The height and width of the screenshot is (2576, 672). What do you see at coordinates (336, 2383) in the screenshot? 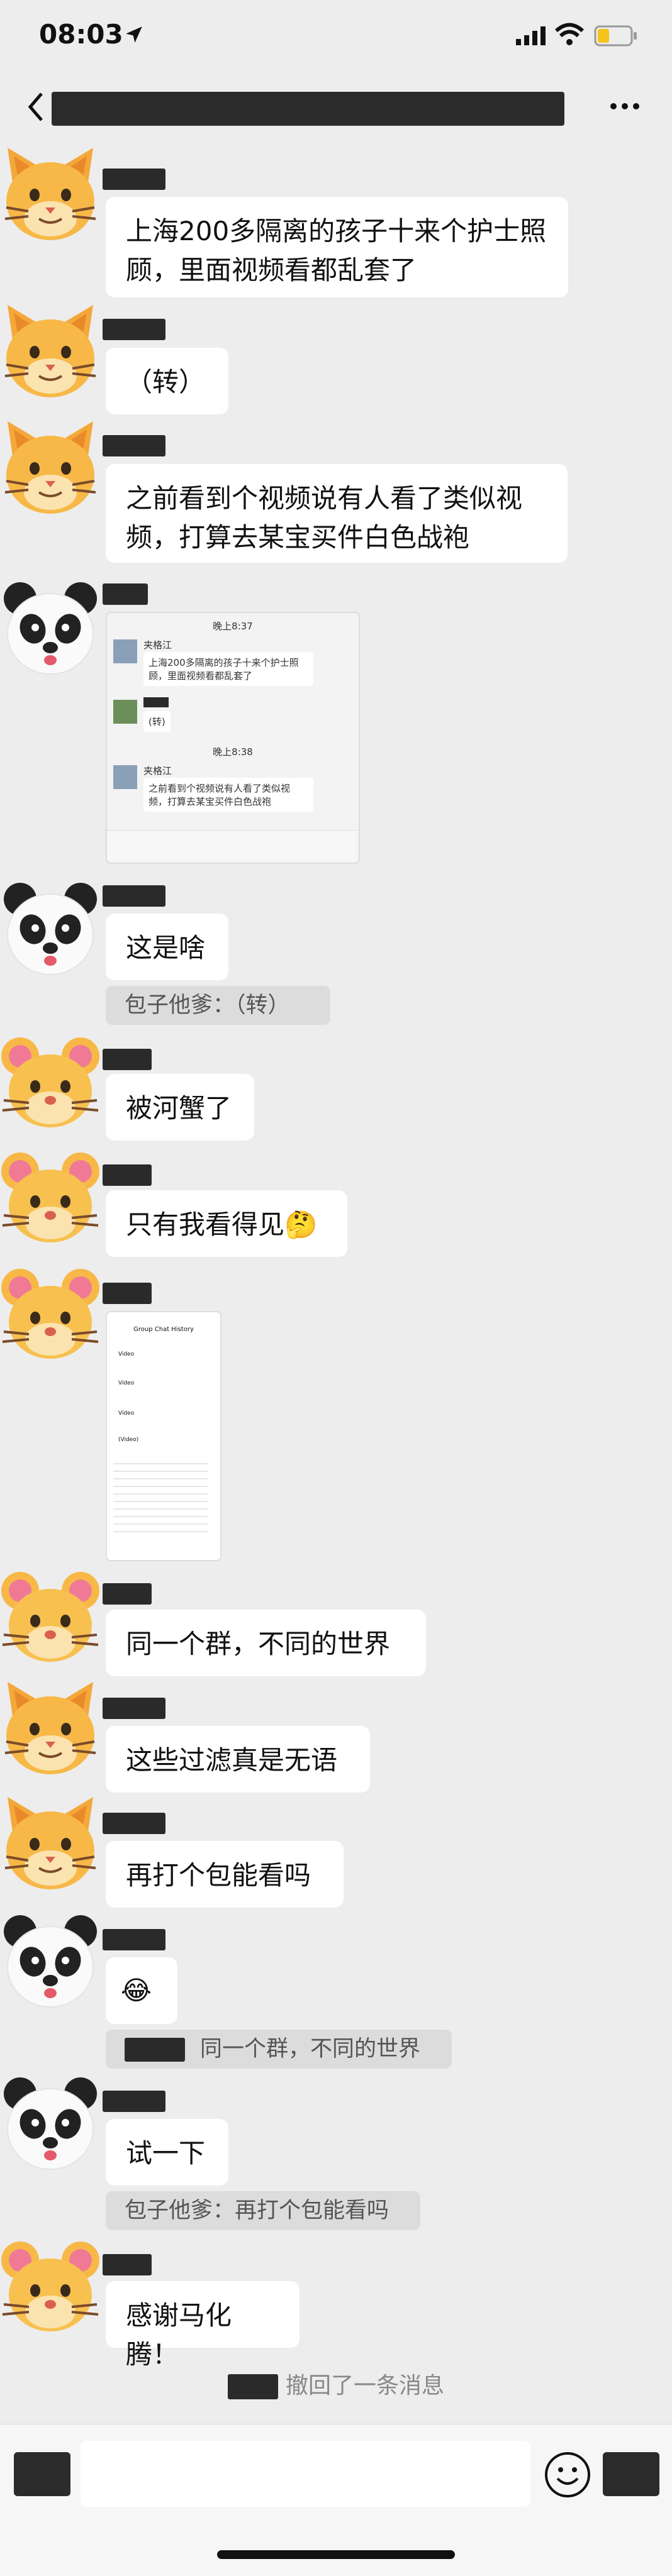
I see `recall-notice: 撤回了一条消息` at bounding box center [336, 2383].